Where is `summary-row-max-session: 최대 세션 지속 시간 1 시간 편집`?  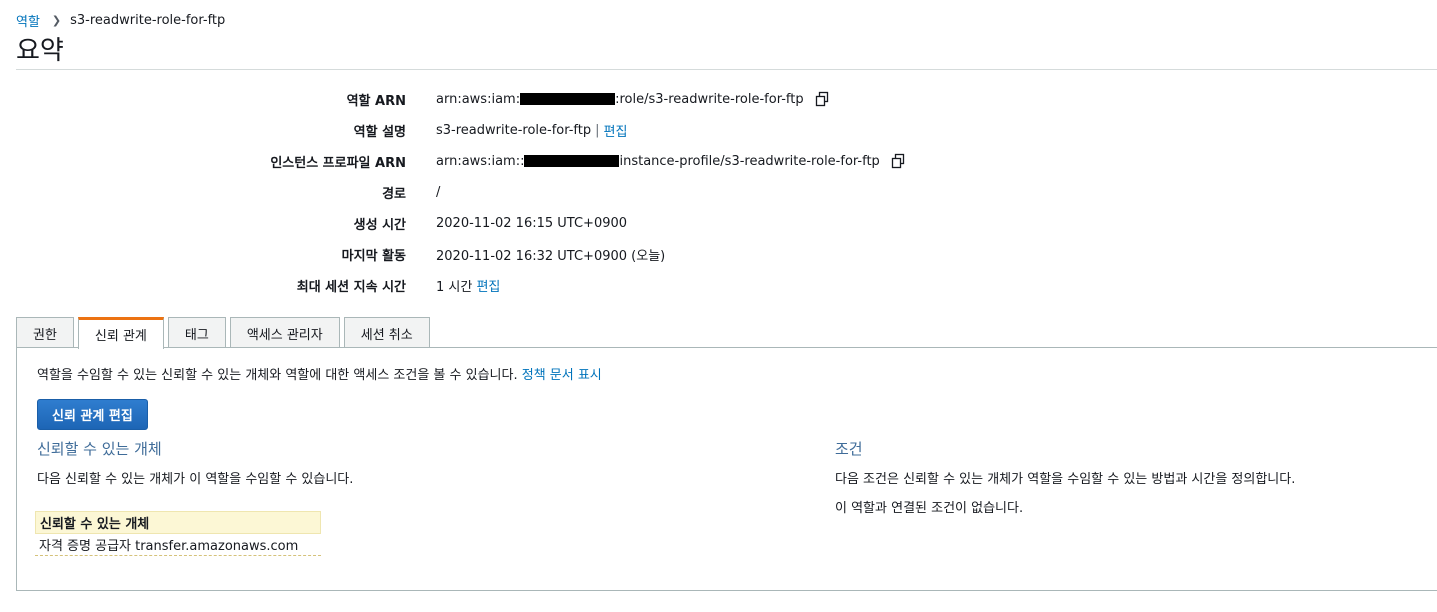
summary-row-max-session: 최대 세션 지속 시간 1 시간 편집 is located at coordinates (500, 285).